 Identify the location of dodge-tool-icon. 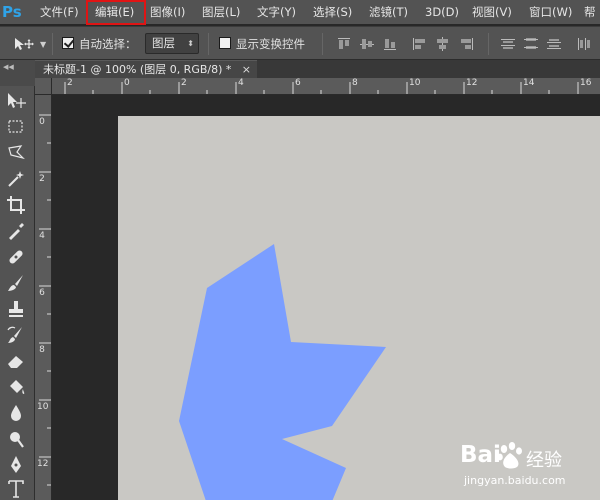
(16, 439).